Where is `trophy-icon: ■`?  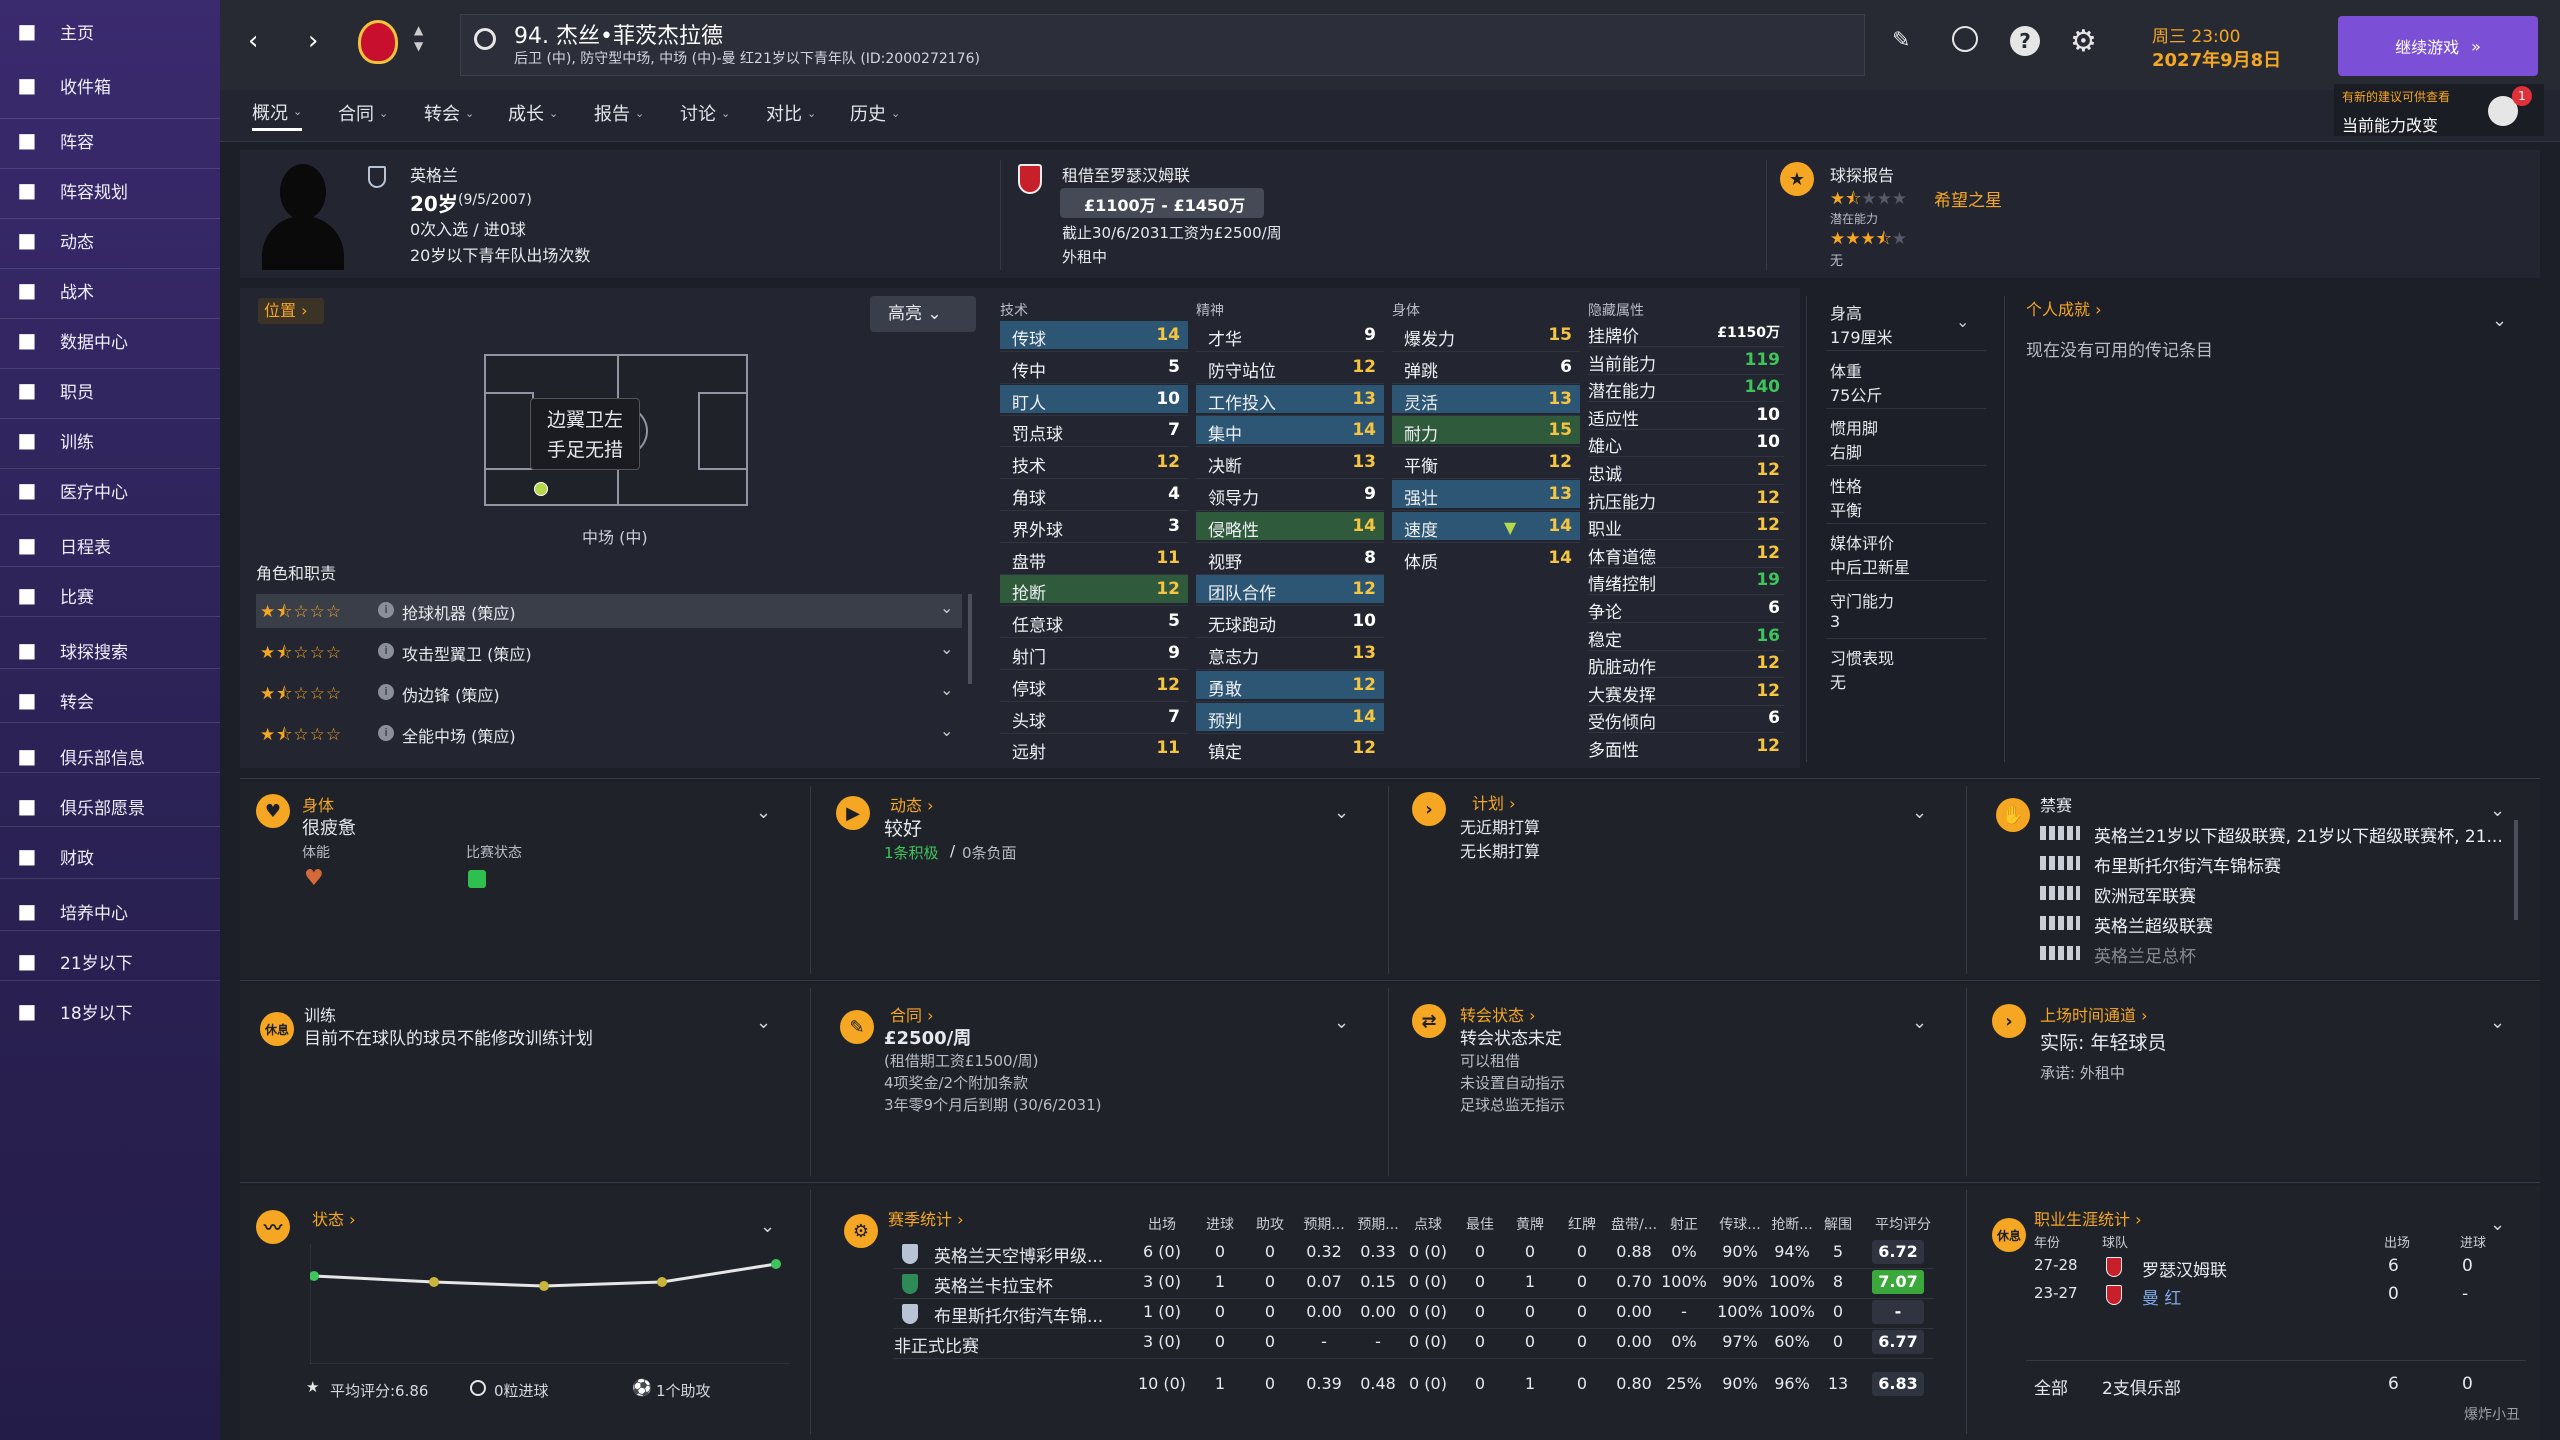 trophy-icon: ■ is located at coordinates (27, 595).